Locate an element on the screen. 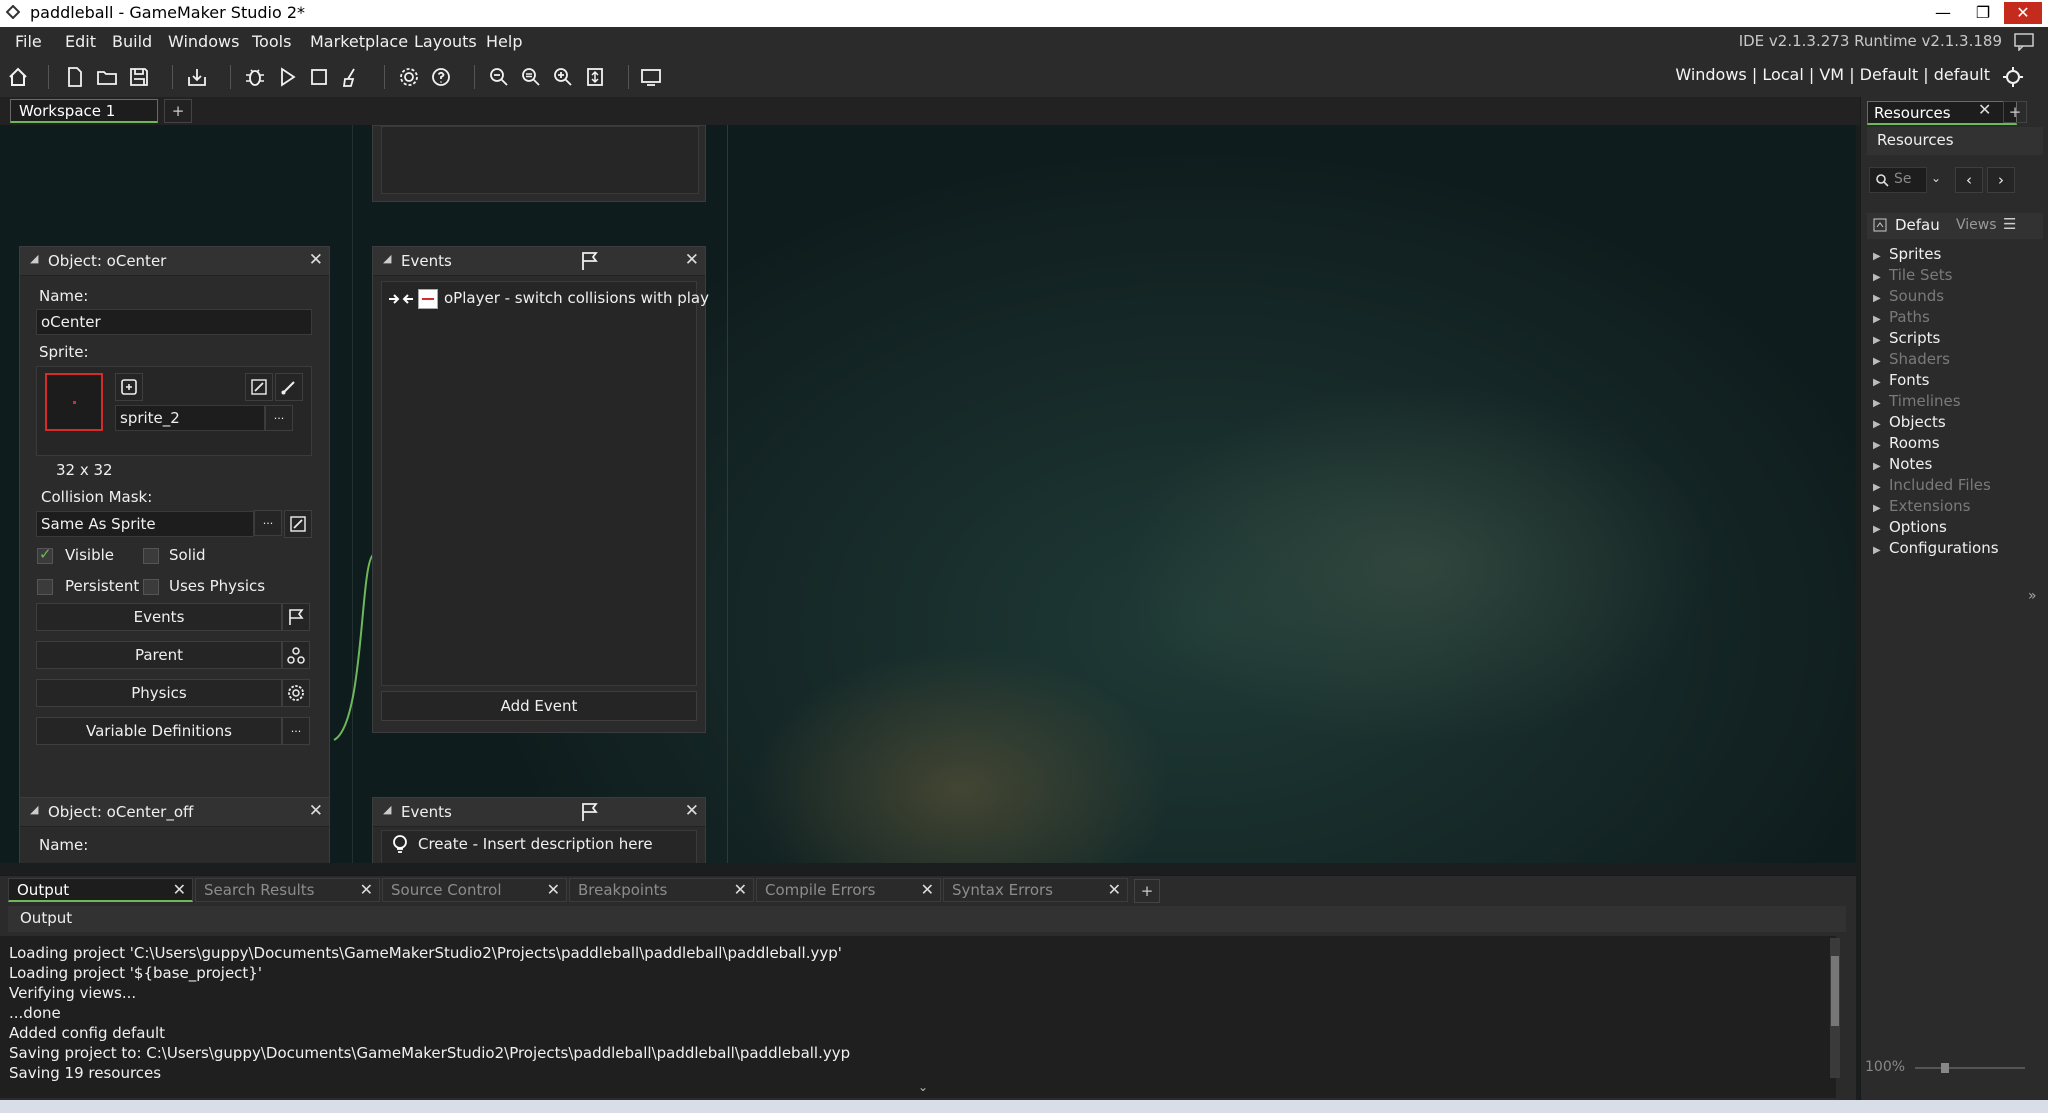 The image size is (2048, 1113). tab-compile-errors: Compile Errors ✕ is located at coordinates (848, 890).